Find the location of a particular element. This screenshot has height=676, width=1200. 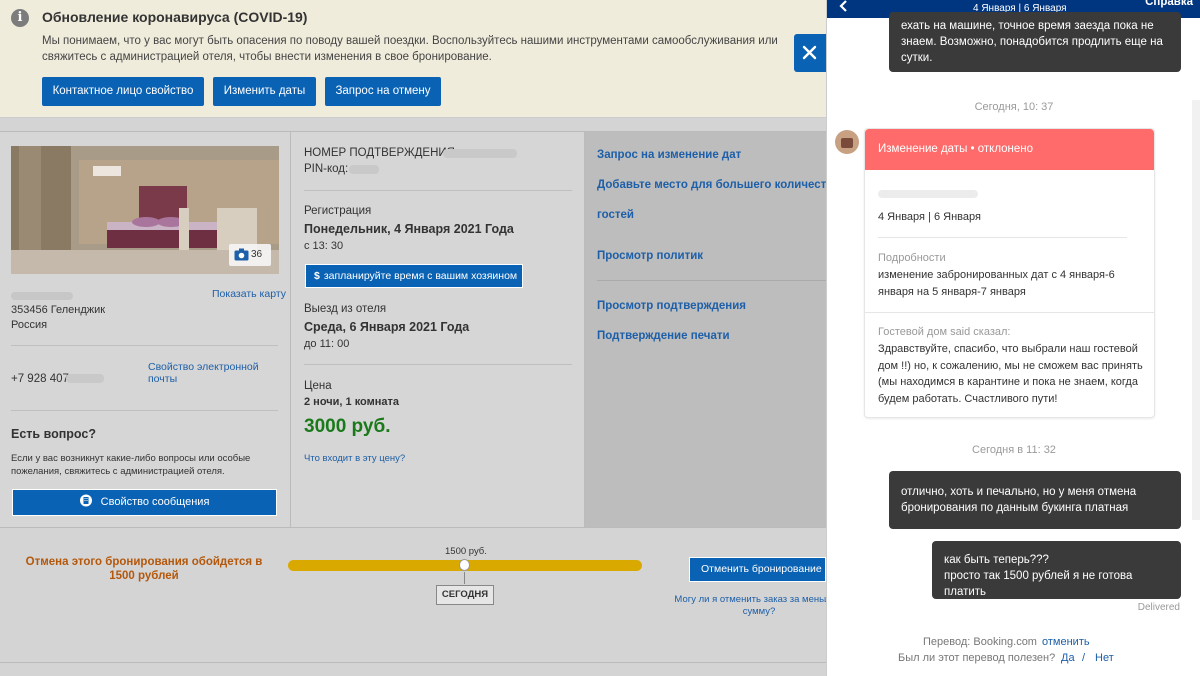

slider-value: 1500 руб. is located at coordinates (466, 551).